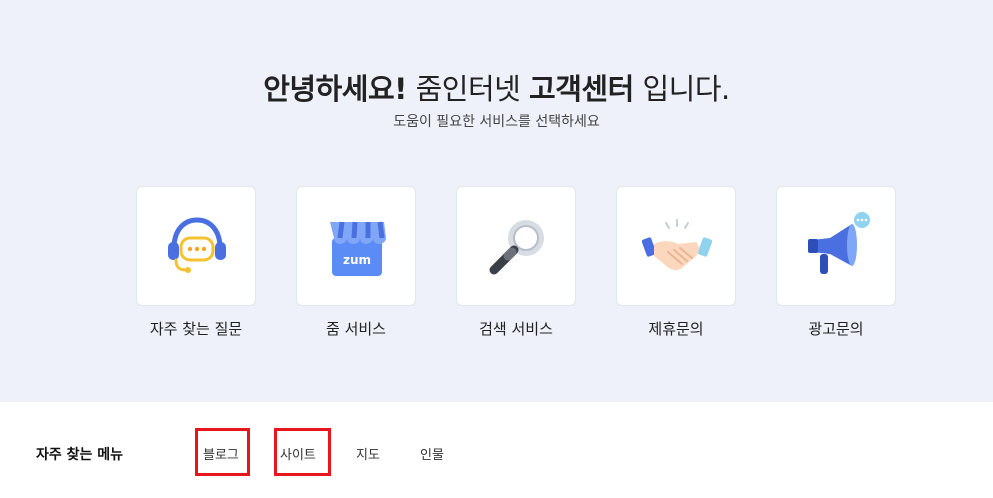  I want to click on card-advertising, so click(836, 246).